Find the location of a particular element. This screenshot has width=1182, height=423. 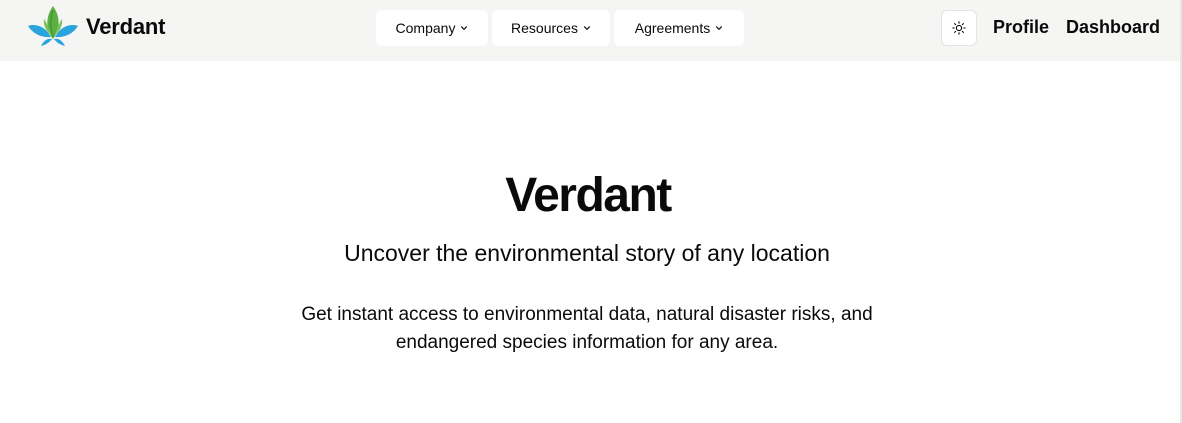

theme-toggle-button is located at coordinates (959, 28).